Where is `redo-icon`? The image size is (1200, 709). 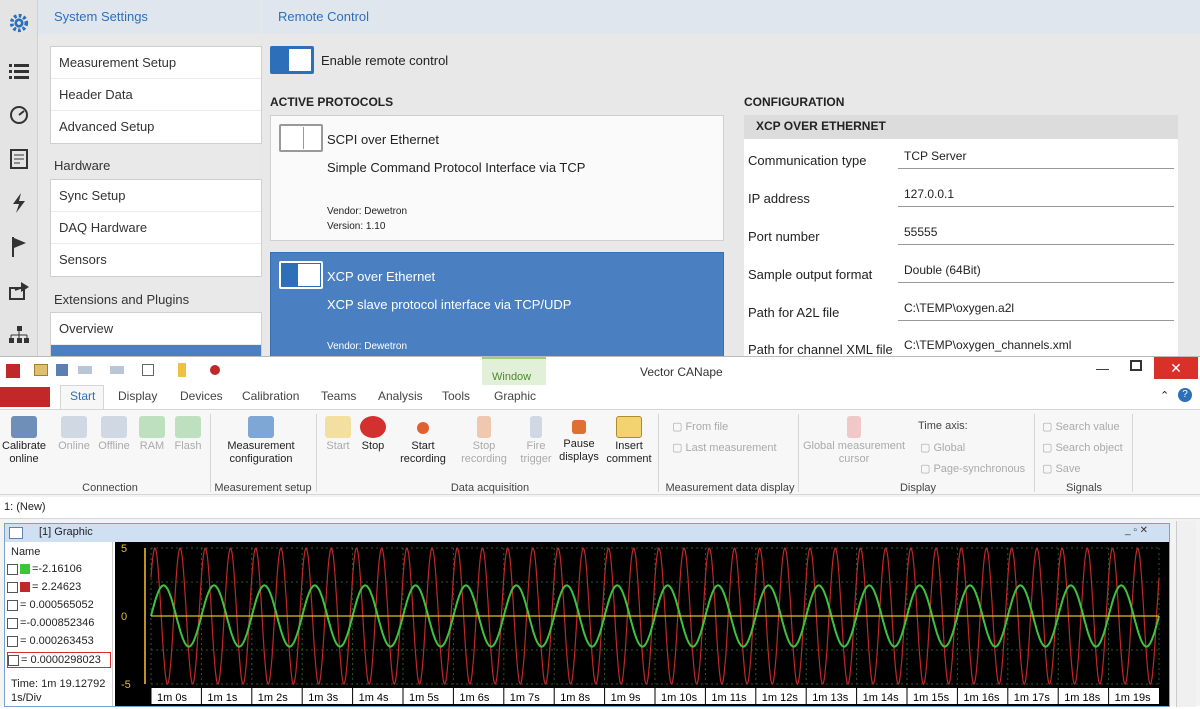
redo-icon is located at coordinates (117, 370).